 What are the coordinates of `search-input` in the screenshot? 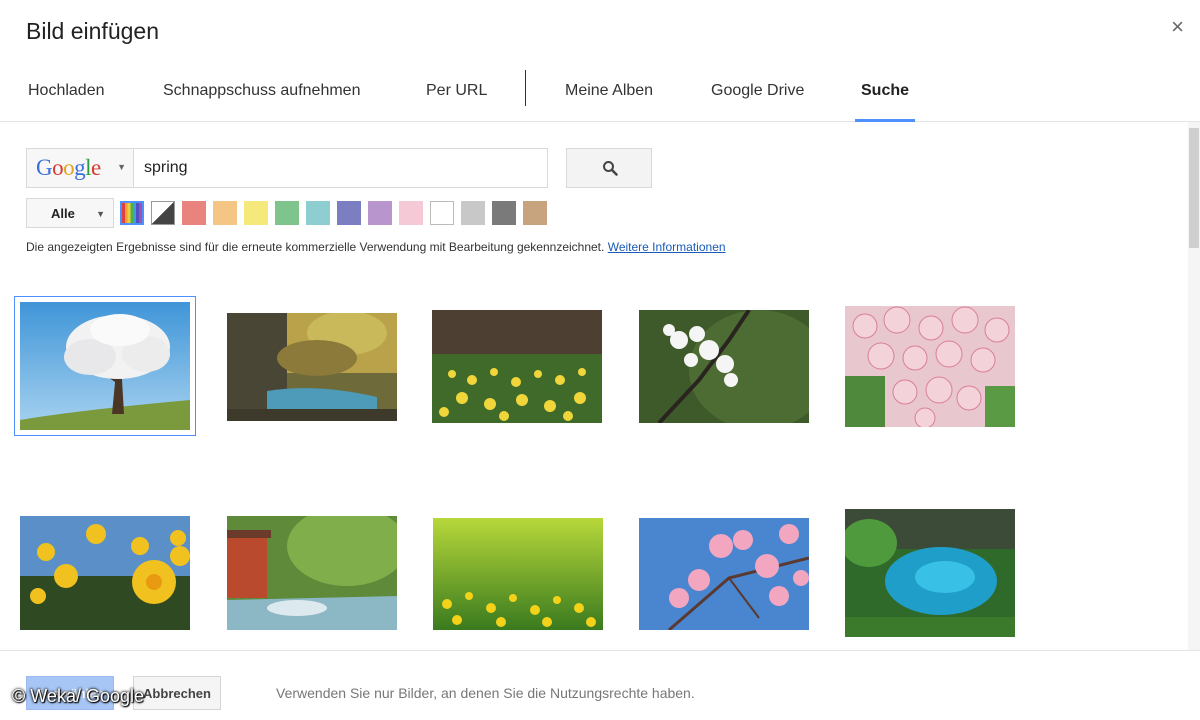 It's located at (341, 168).